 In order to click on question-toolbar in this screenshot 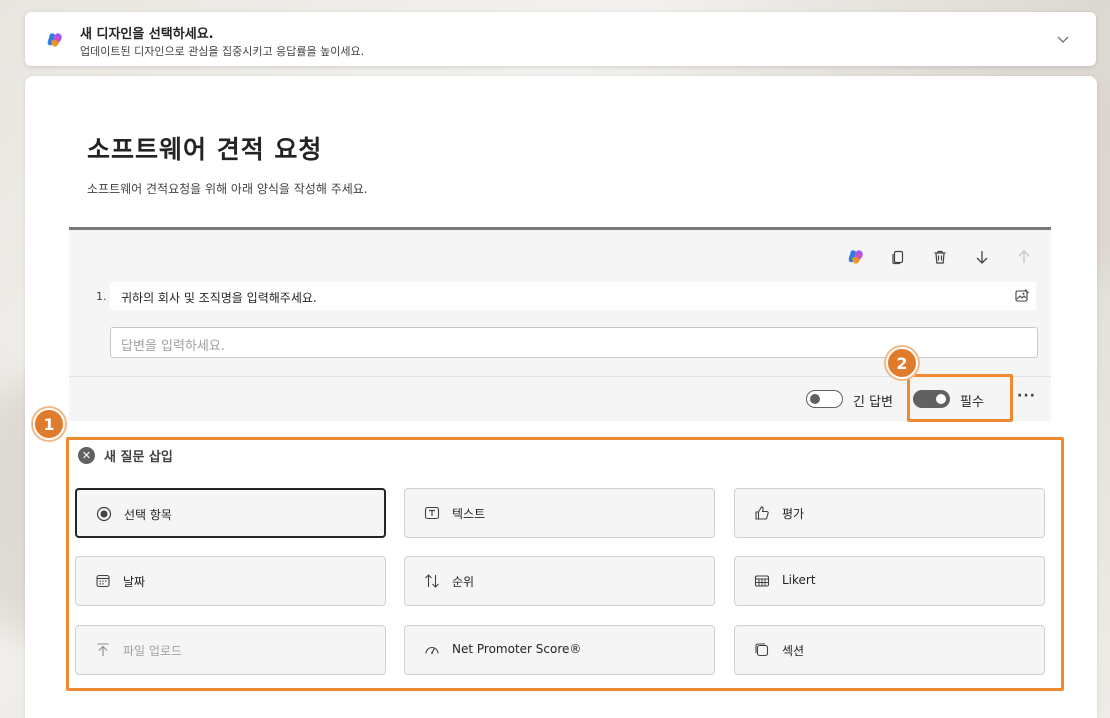, I will do `click(940, 257)`.